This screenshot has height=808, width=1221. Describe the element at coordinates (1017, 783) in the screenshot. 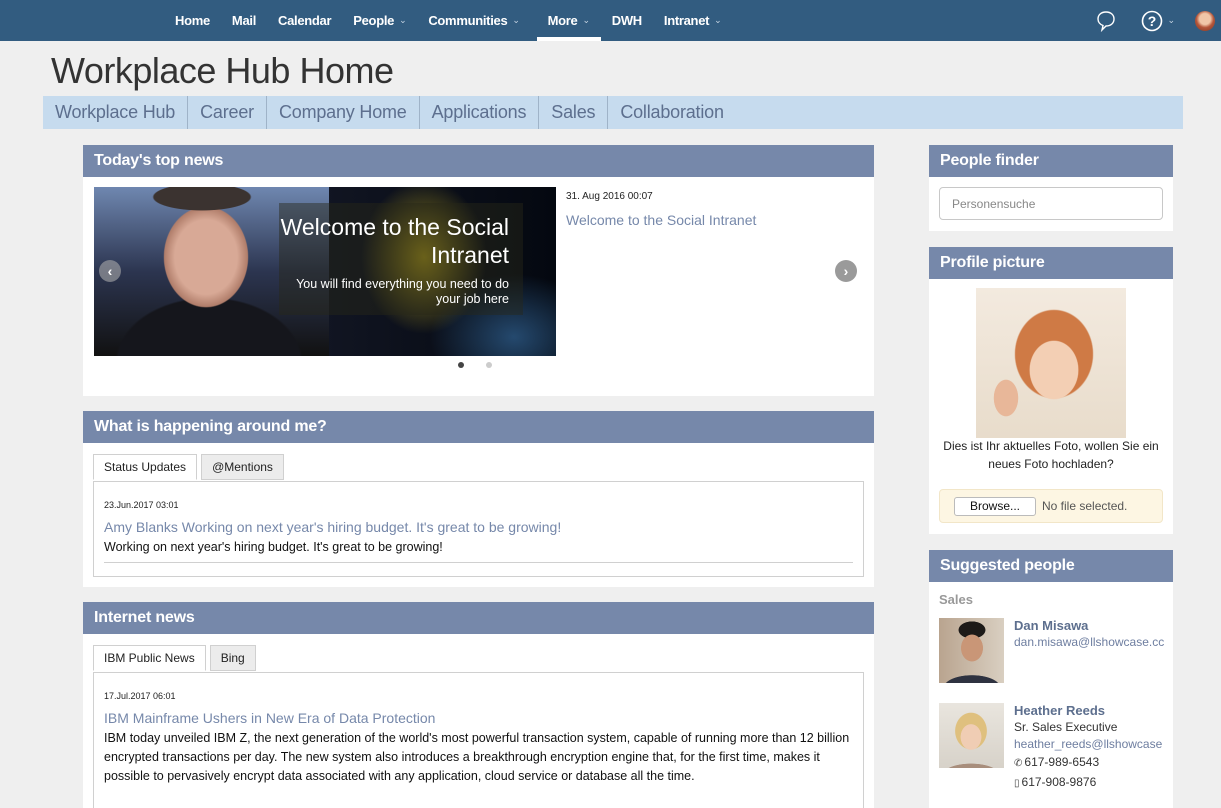

I see `mobile-phone-icon: ▯` at that location.